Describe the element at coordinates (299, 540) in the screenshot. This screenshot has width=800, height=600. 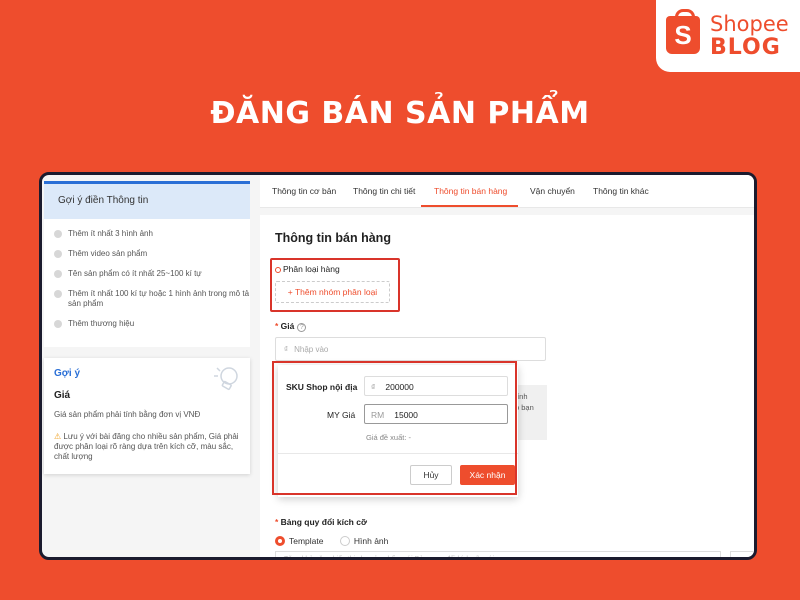
I see `size-option-template: Template` at that location.